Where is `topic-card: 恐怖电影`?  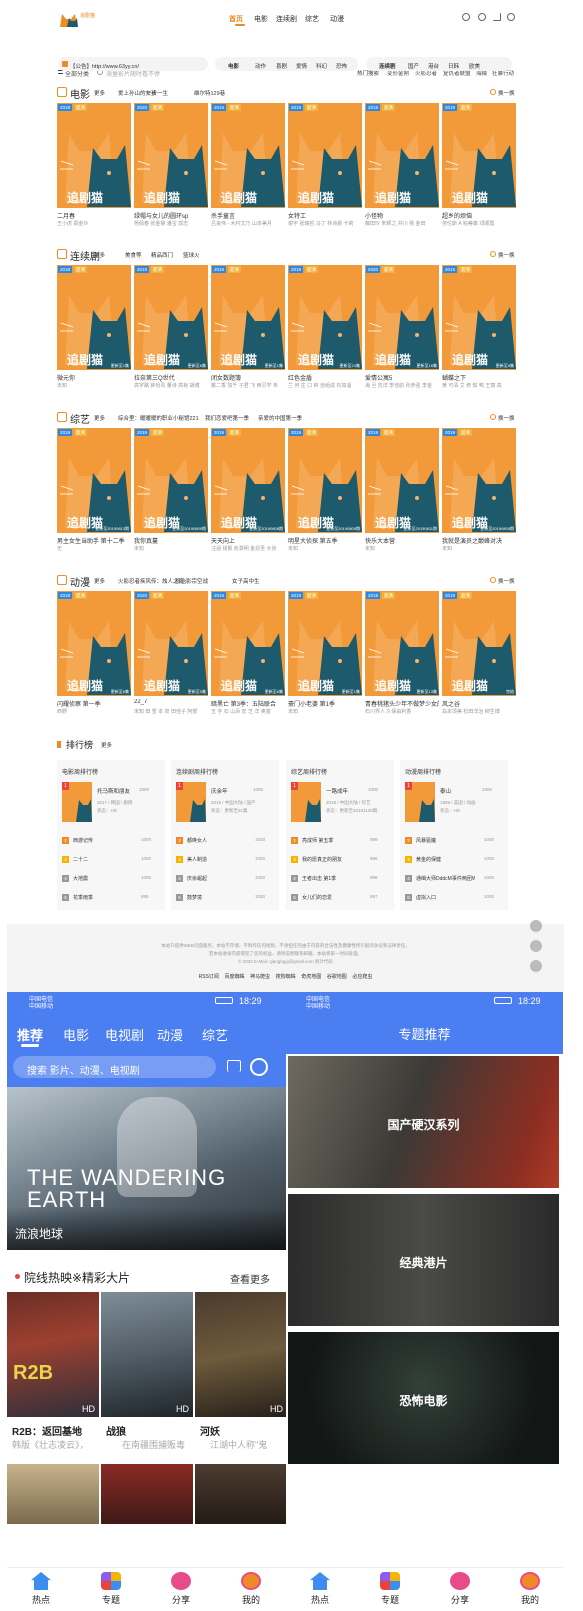
topic-card: 恐怖电影 is located at coordinates (423, 1398).